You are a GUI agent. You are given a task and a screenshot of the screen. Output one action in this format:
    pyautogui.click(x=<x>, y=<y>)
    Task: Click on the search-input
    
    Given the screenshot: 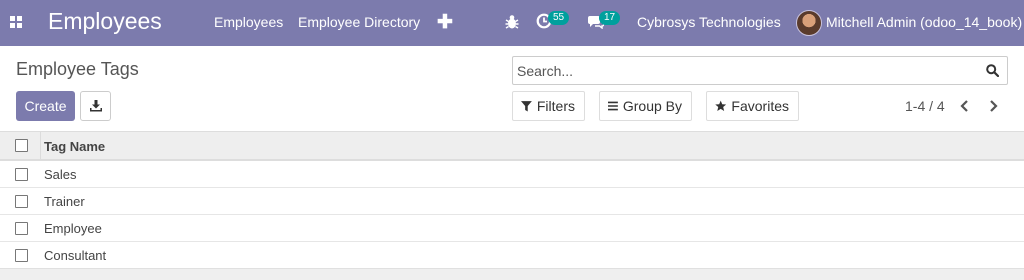 What is the action you would take?
    pyautogui.click(x=747, y=71)
    